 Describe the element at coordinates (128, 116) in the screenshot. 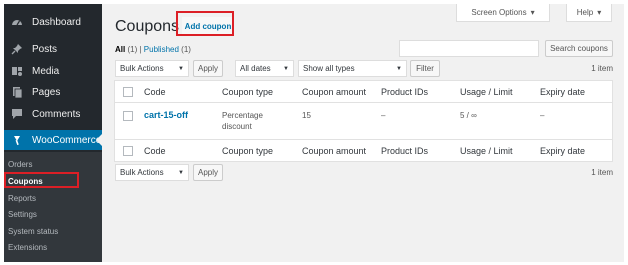

I see `row-checkbox` at that location.